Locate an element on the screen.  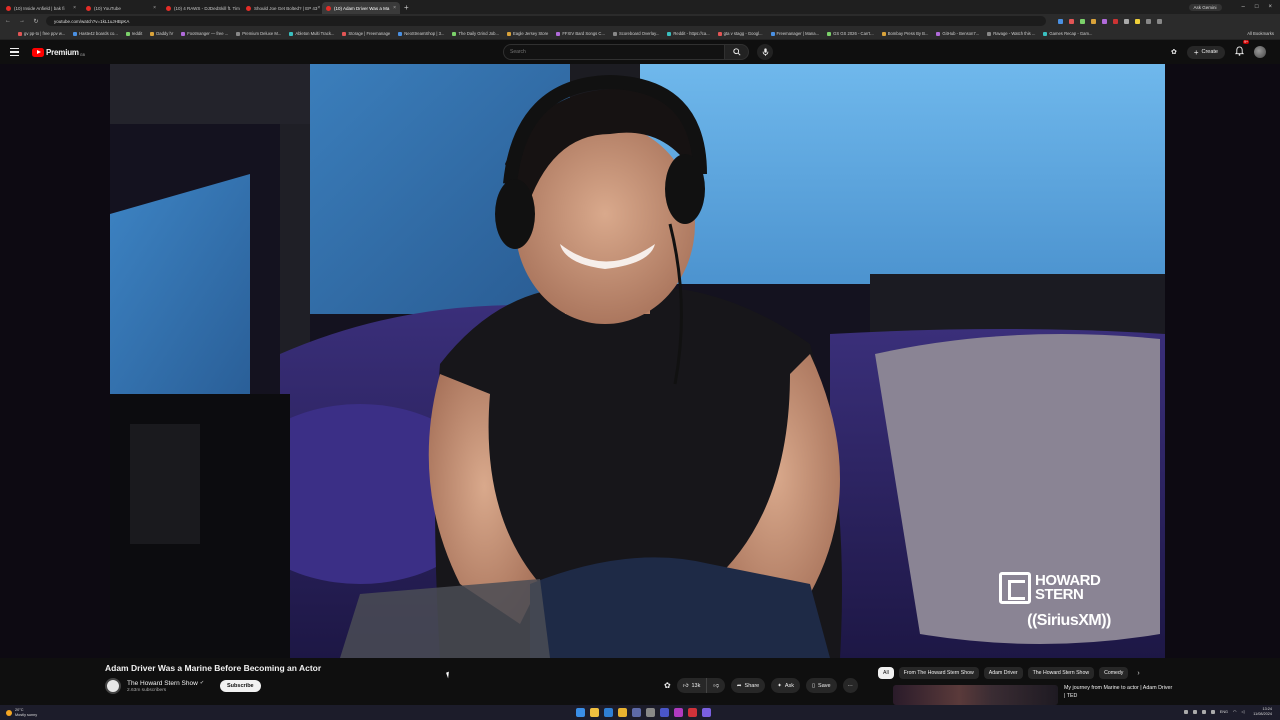
bookmark-item: Daddy lV is located at coordinates (161, 33).